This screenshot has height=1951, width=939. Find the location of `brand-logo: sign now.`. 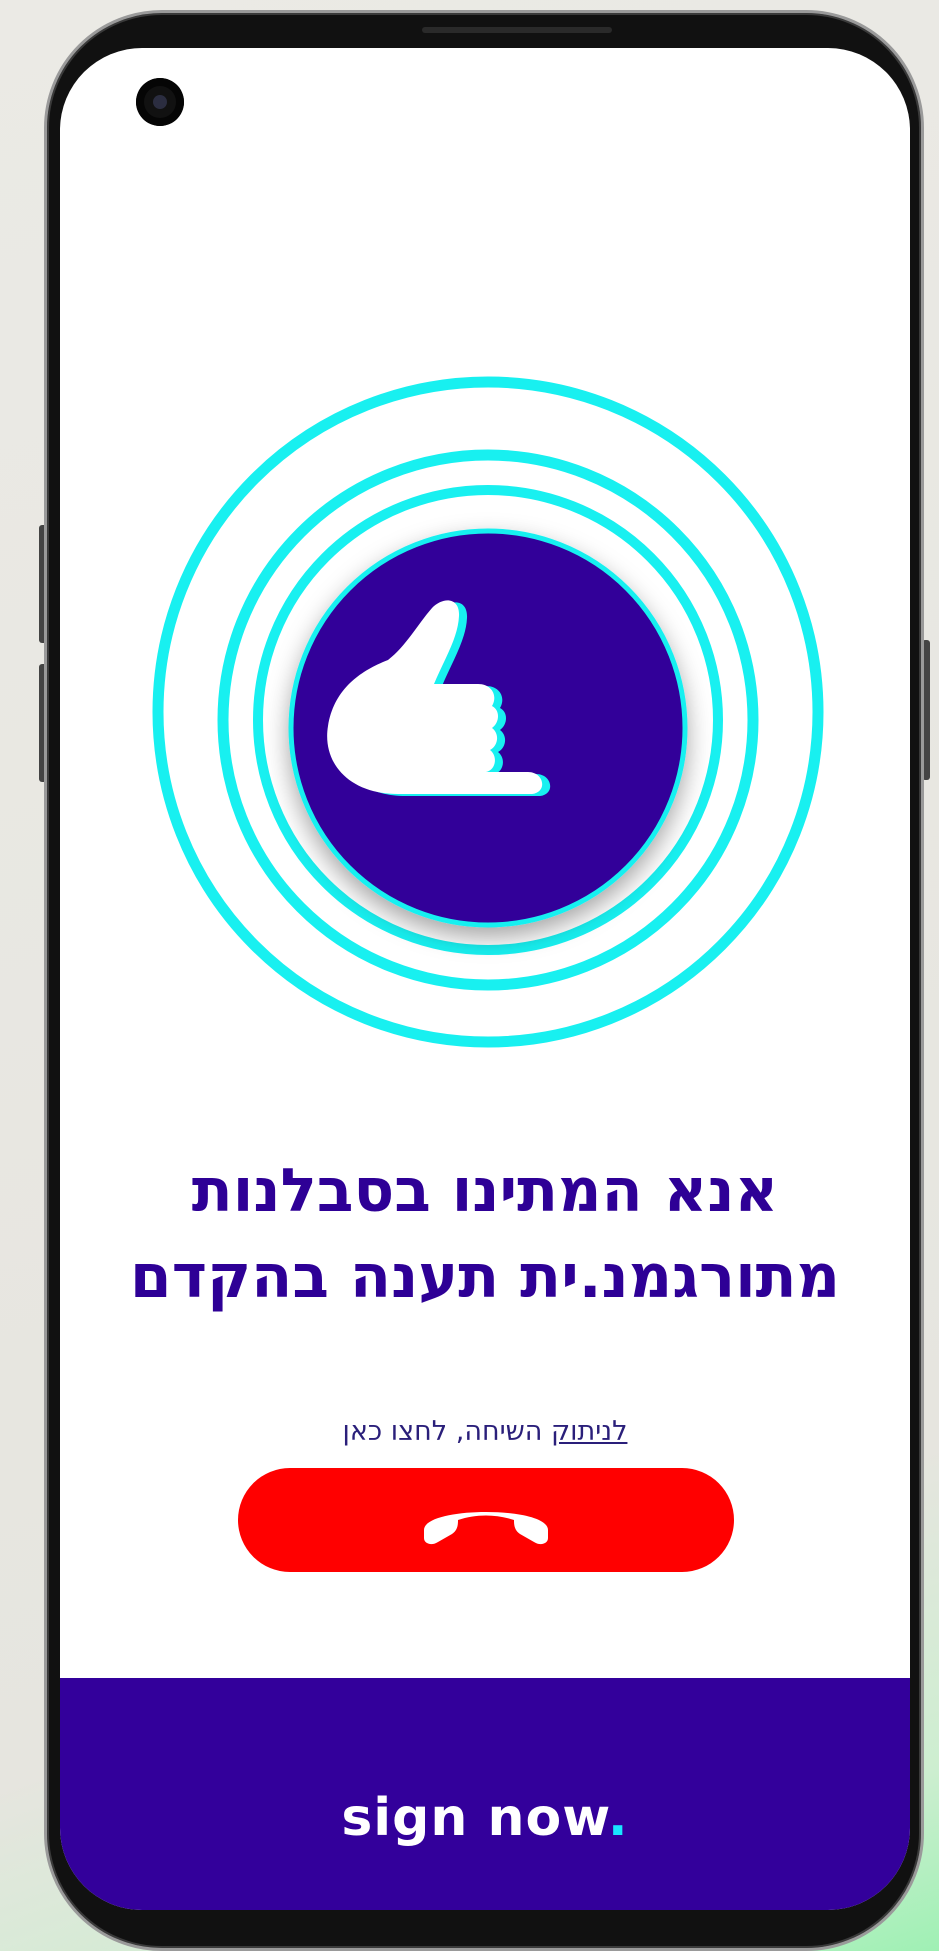

brand-logo: sign now. is located at coordinates (485, 1818).